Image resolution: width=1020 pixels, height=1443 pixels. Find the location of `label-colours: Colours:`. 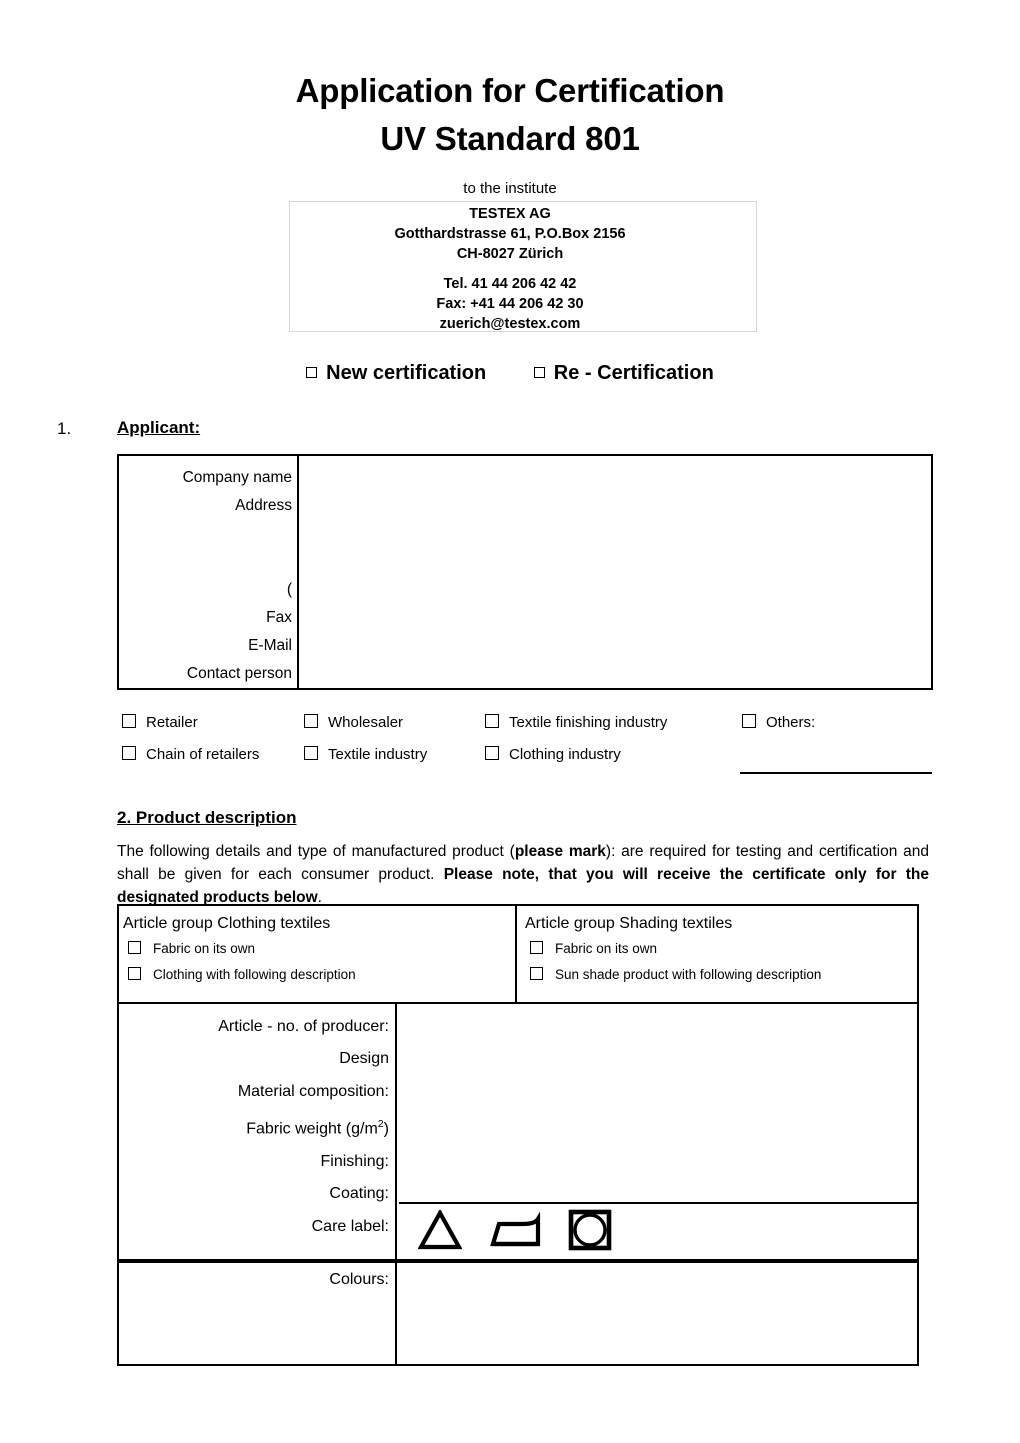

label-colours: Colours: is located at coordinates (359, 1279).